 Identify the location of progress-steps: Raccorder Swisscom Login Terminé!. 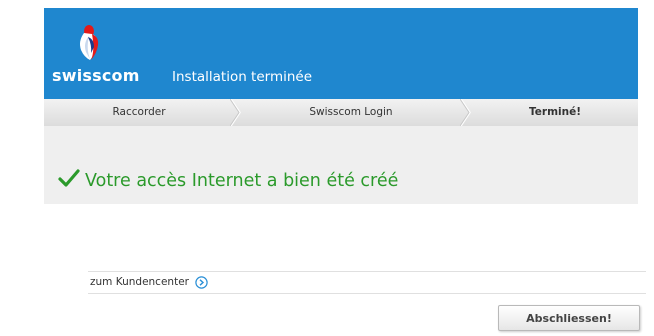
(341, 113).